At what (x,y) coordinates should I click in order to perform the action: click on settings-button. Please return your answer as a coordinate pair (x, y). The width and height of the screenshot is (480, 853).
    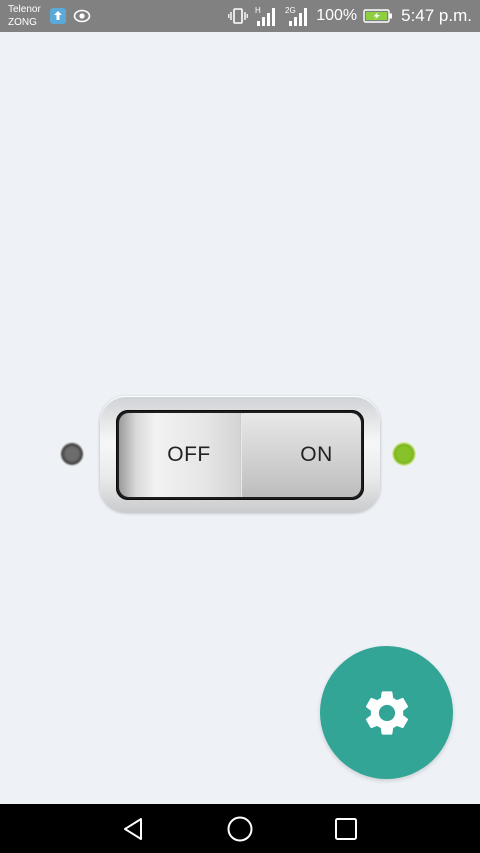
    Looking at the image, I should click on (386, 712).